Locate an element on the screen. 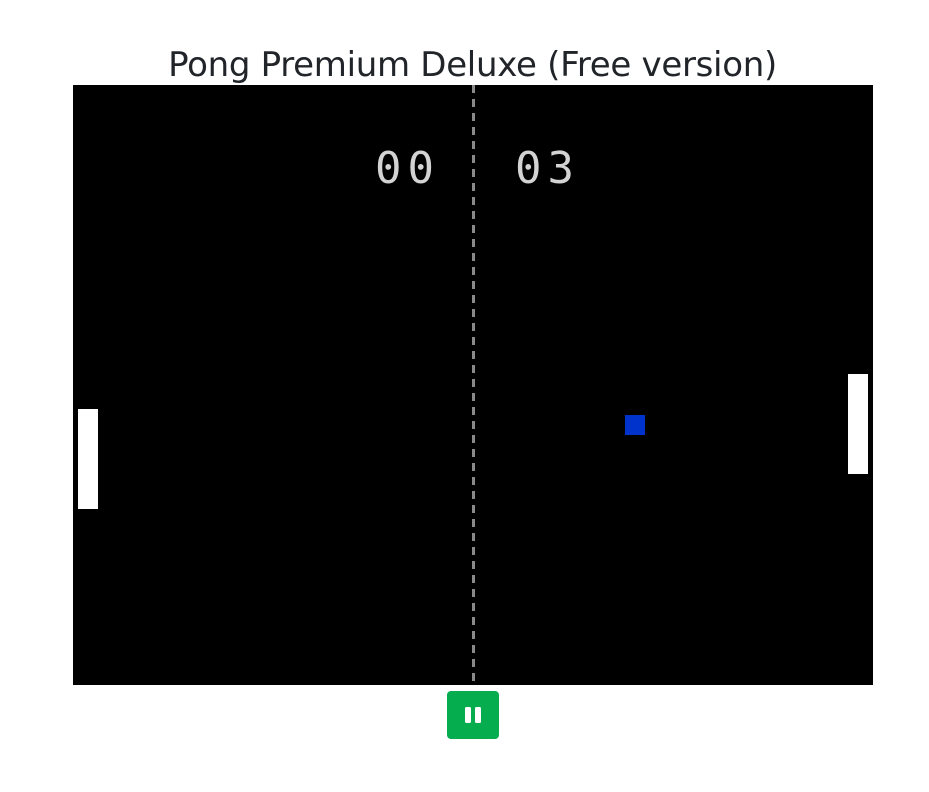 This screenshot has width=929, height=792. pause-button is located at coordinates (473, 715).